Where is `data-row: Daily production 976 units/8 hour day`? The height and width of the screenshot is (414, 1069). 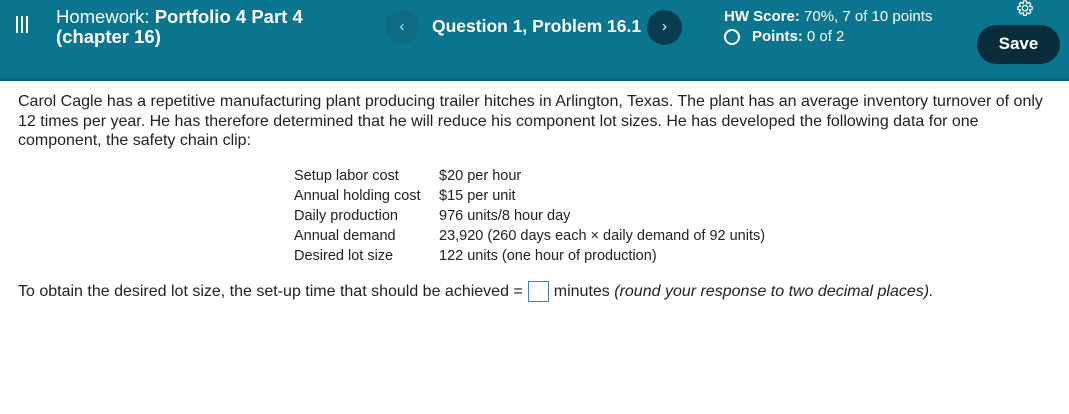 data-row: Daily production 976 units/8 hour day is located at coordinates (529, 216).